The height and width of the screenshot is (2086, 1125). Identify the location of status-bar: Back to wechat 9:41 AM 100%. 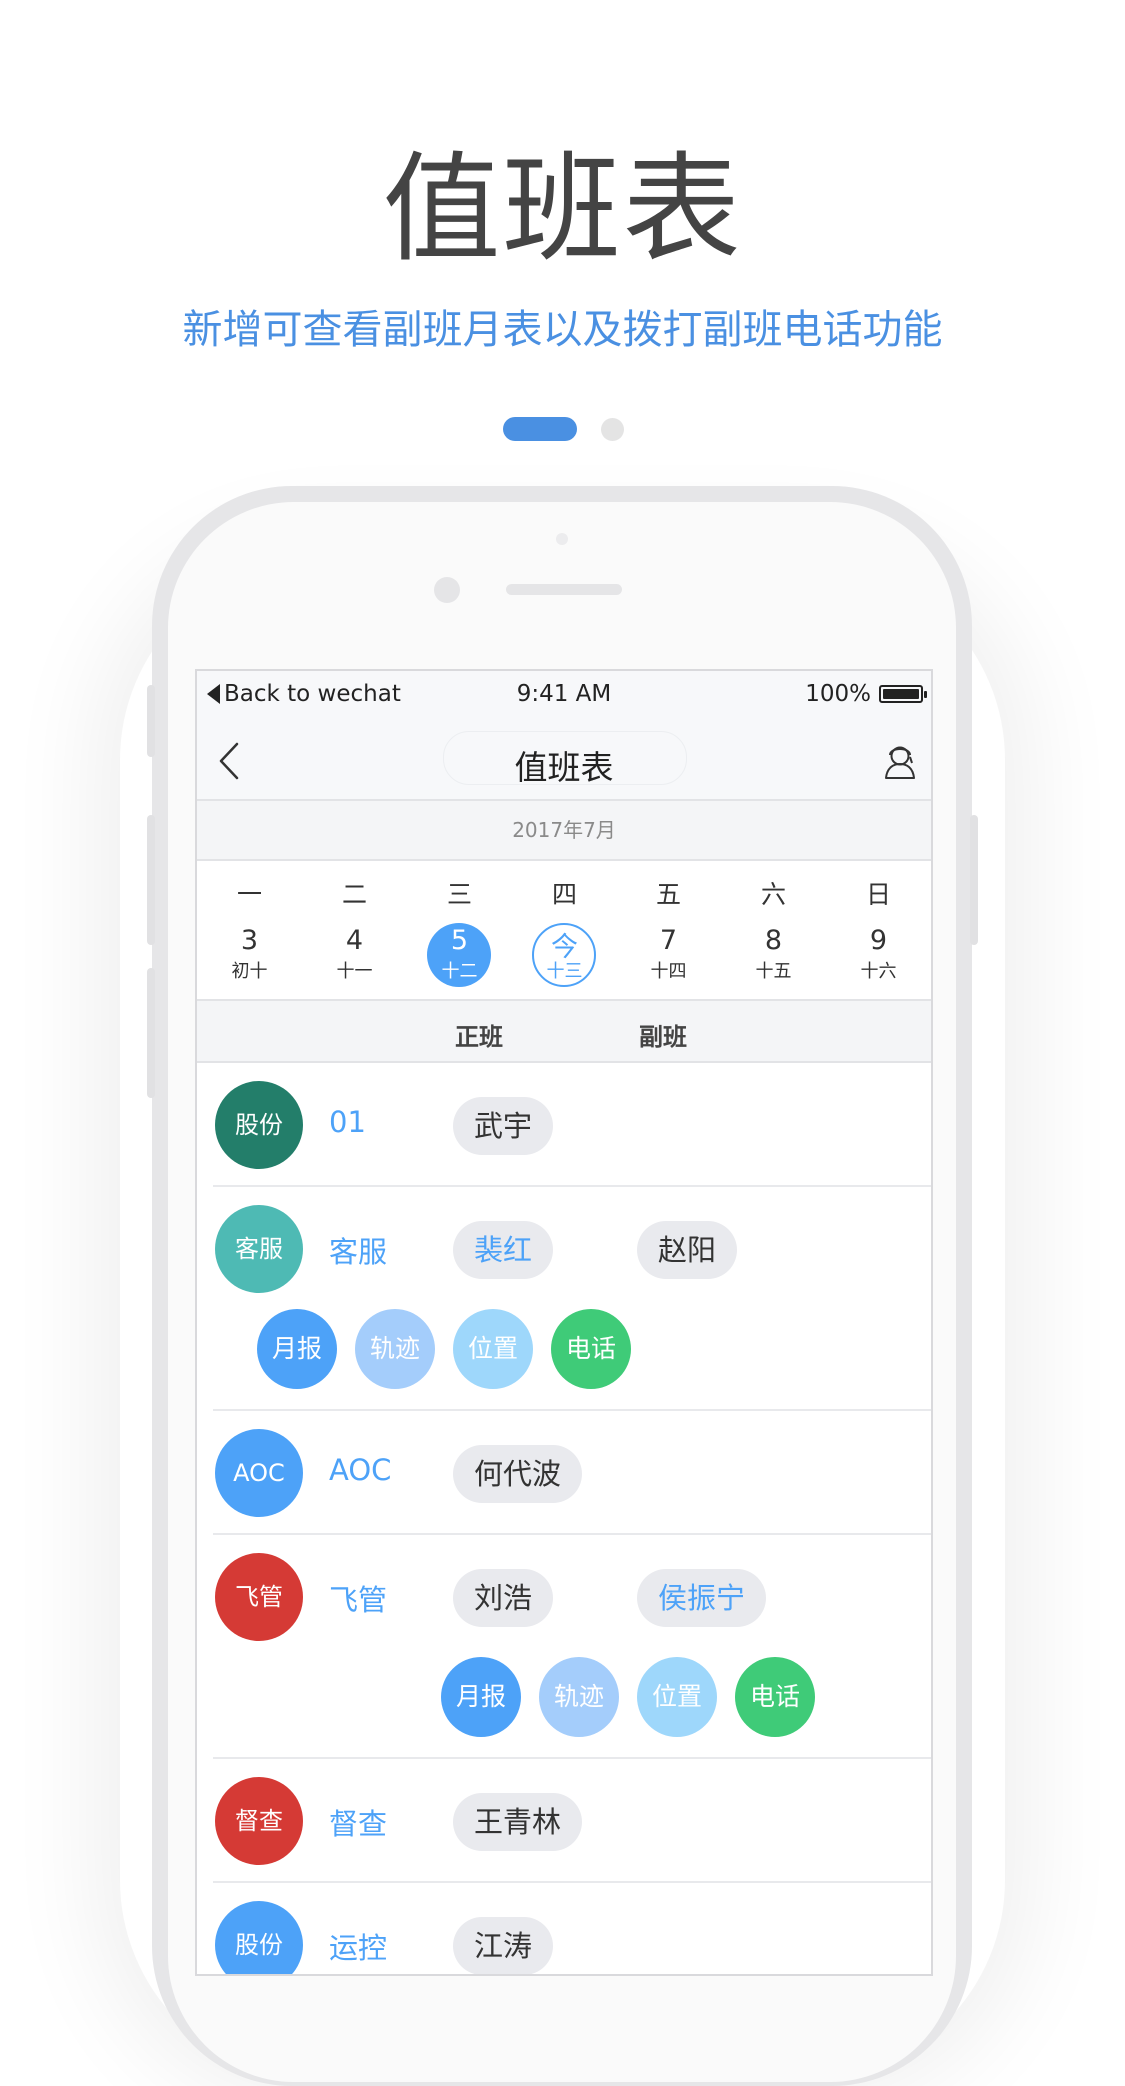
(564, 695).